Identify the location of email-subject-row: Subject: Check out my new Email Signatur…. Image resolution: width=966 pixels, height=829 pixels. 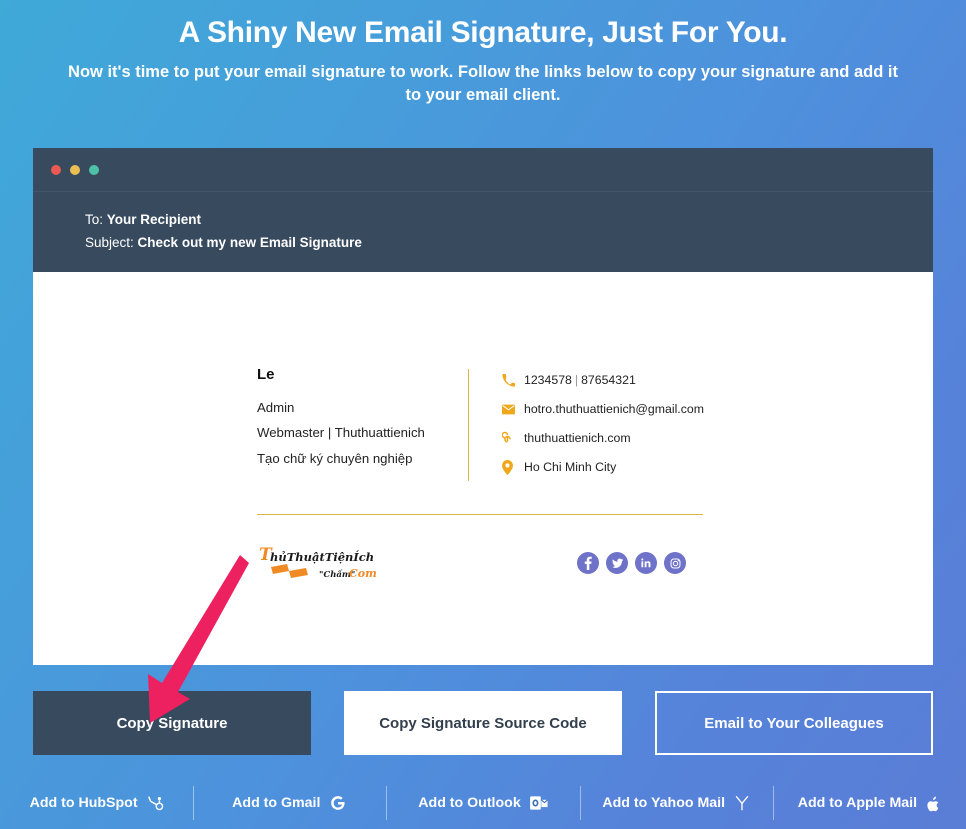
(509, 242).